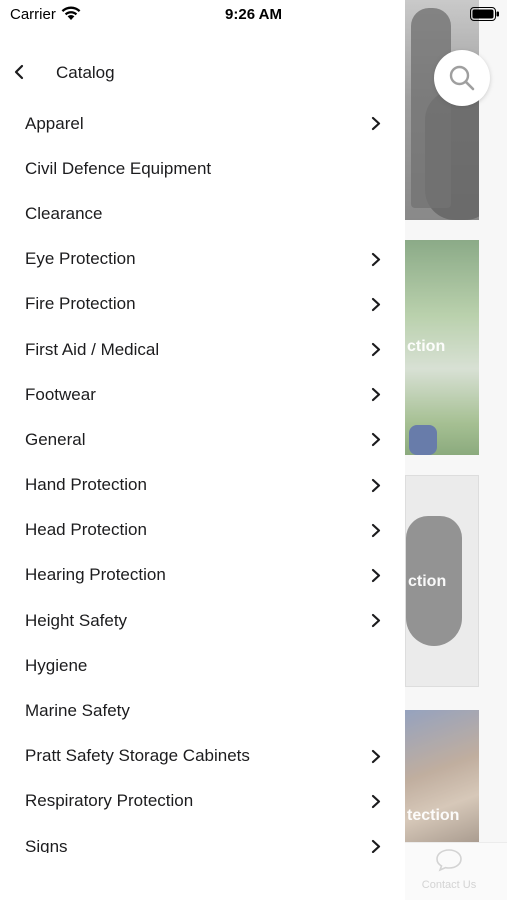 The image size is (507, 900). What do you see at coordinates (56, 665) in the screenshot?
I see `category-label: Hygiene` at bounding box center [56, 665].